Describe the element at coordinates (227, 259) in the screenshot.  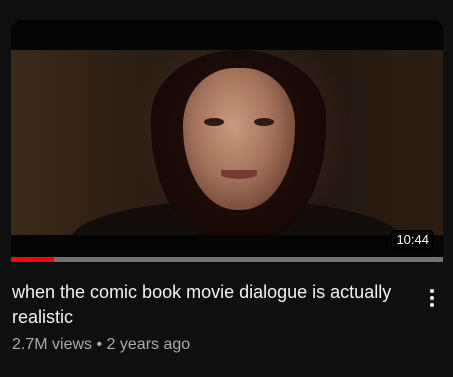
I see `watch-progress-bar` at that location.